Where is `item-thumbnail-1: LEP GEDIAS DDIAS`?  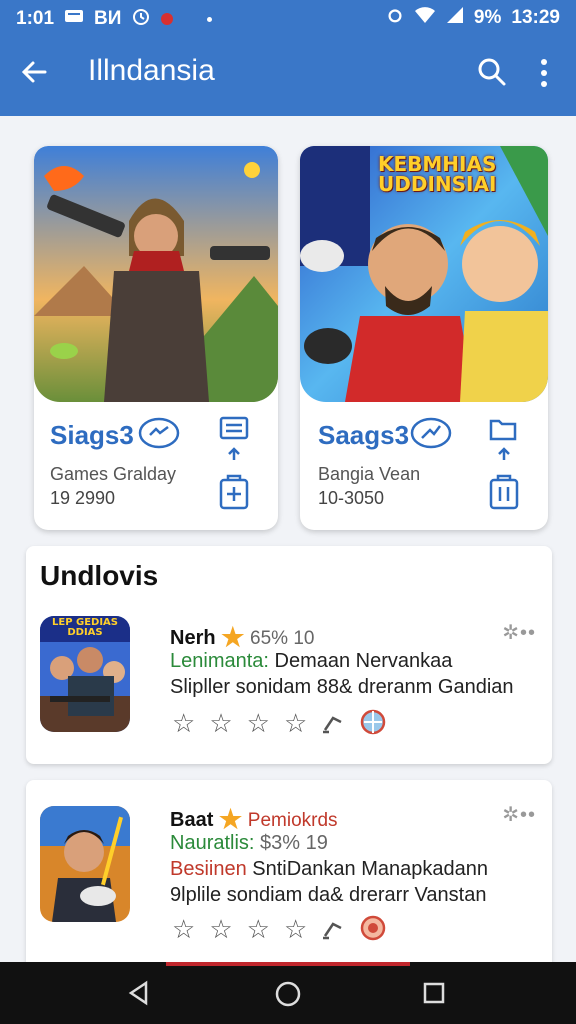 item-thumbnail-1: LEP GEDIAS DDIAS is located at coordinates (85, 674).